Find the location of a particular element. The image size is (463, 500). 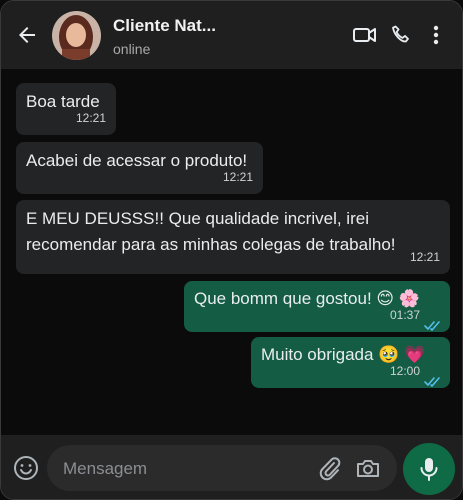

message-time: 01:37 is located at coordinates (404, 315).